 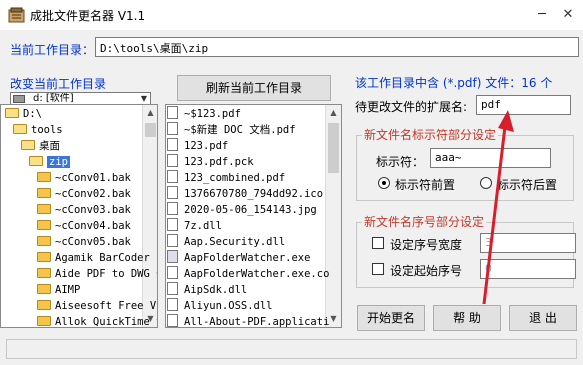 I want to click on file-item: 123_combined.pdf, so click(x=226, y=178).